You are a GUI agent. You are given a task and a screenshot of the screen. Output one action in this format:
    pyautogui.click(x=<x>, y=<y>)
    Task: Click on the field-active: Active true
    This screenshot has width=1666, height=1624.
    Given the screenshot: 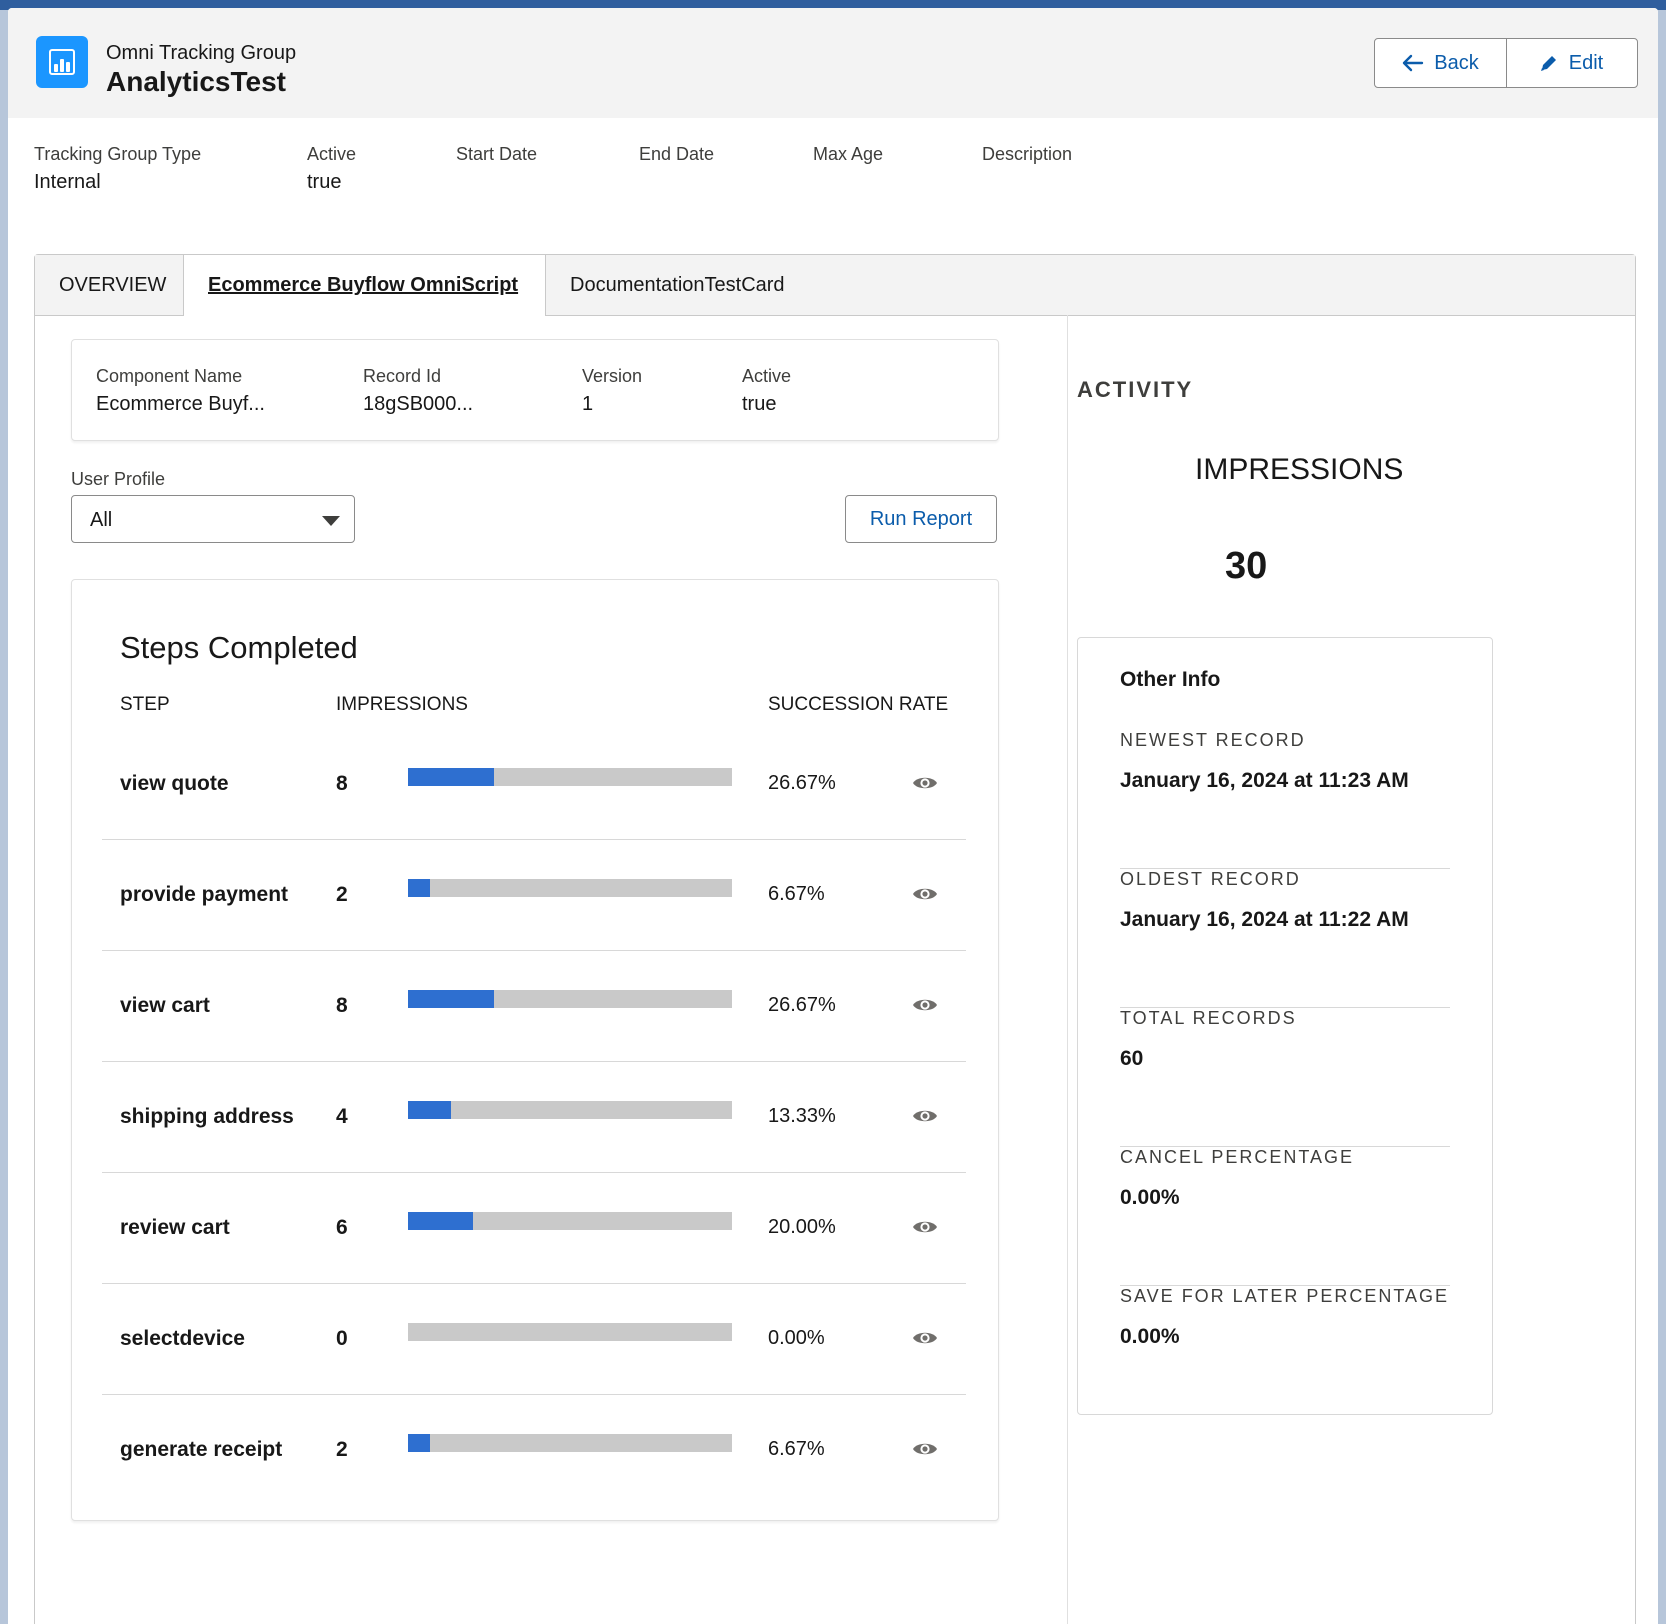 What is the action you would take?
    pyautogui.click(x=331, y=169)
    